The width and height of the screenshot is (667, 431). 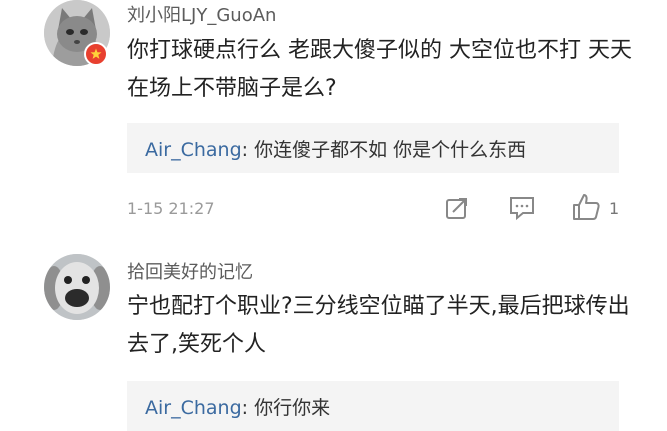 What do you see at coordinates (96, 54) in the screenshot?
I see `verified-badge-icon` at bounding box center [96, 54].